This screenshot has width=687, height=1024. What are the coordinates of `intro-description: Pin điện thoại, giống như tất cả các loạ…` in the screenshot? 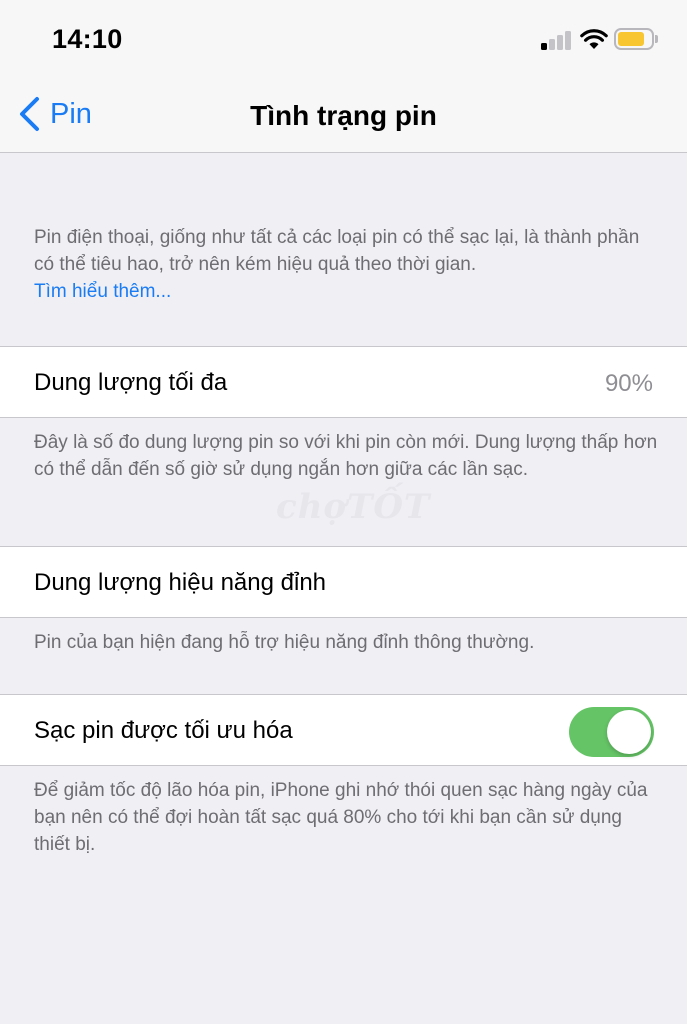 It's located at (346, 264).